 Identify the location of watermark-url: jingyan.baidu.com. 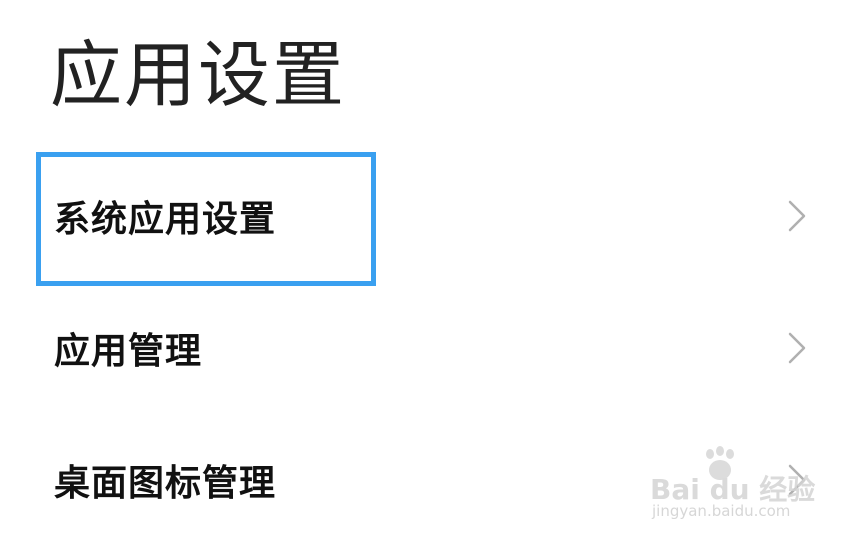
(721, 511).